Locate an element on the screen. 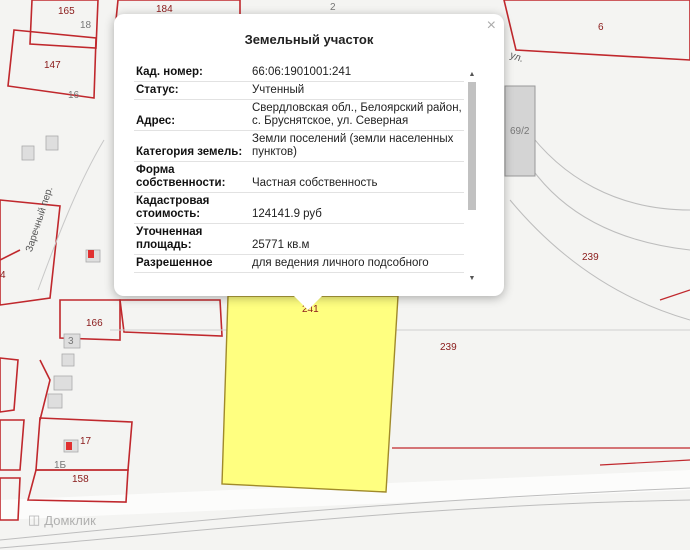  house-number: 1Б is located at coordinates (60, 465).